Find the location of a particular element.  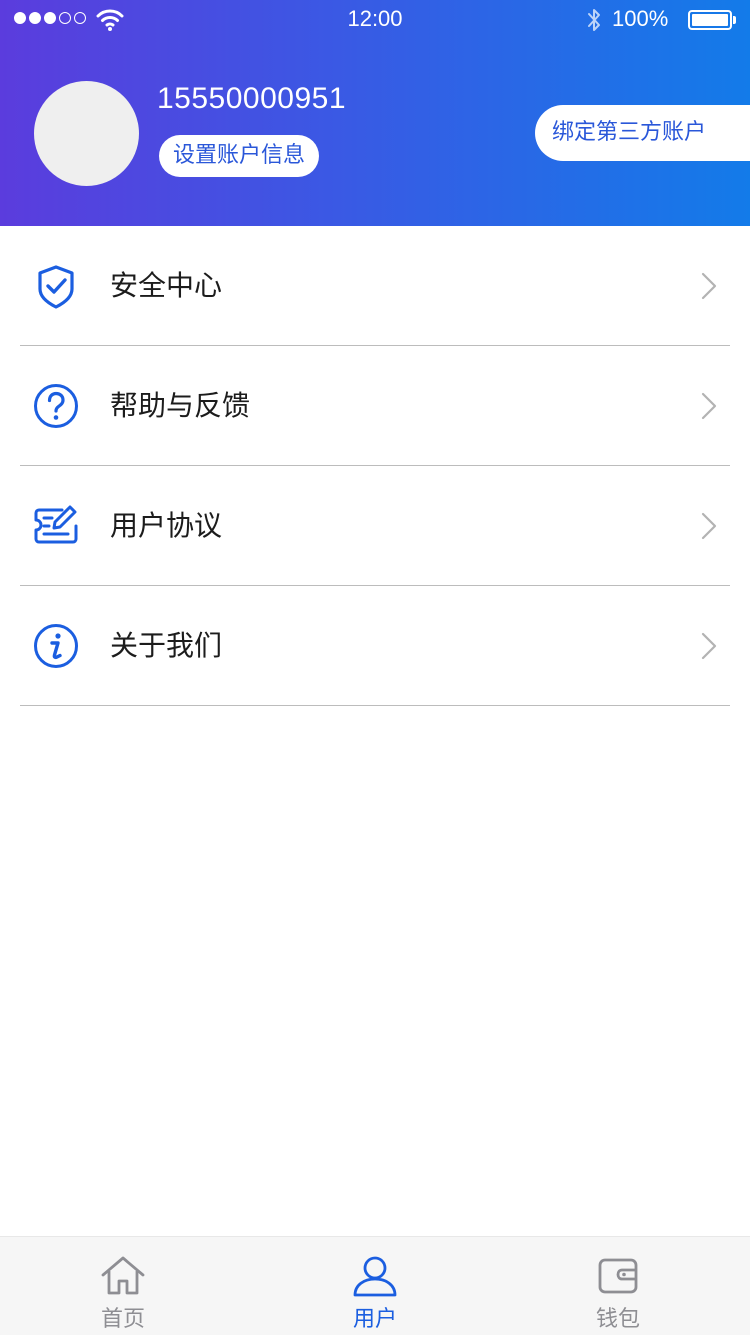

user-icon is located at coordinates (375, 1276).